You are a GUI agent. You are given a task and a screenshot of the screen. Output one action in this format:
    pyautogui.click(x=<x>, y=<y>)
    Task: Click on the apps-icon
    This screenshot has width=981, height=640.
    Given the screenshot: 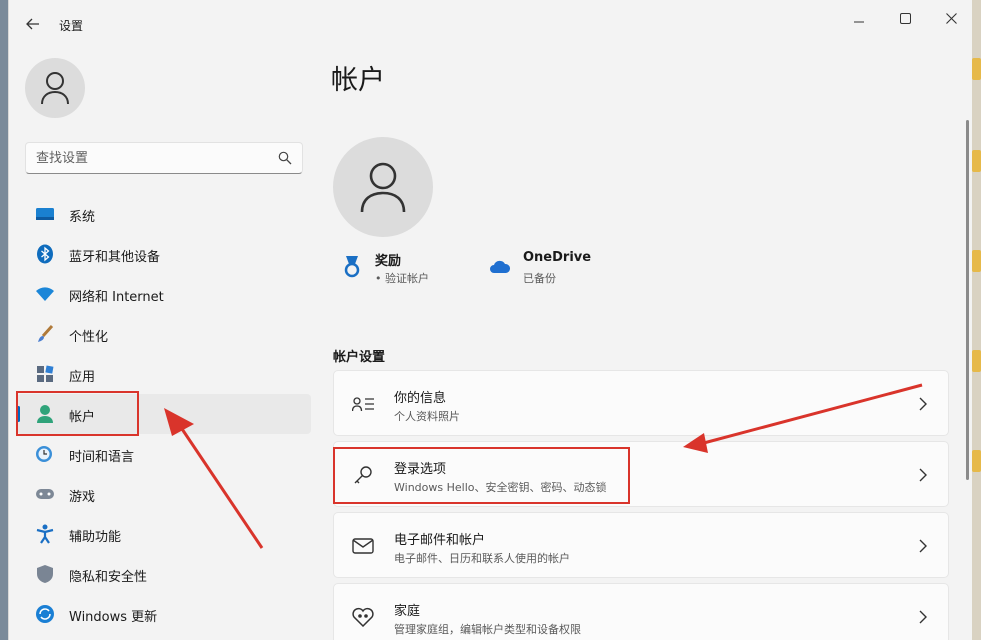 What is the action you would take?
    pyautogui.click(x=45, y=374)
    